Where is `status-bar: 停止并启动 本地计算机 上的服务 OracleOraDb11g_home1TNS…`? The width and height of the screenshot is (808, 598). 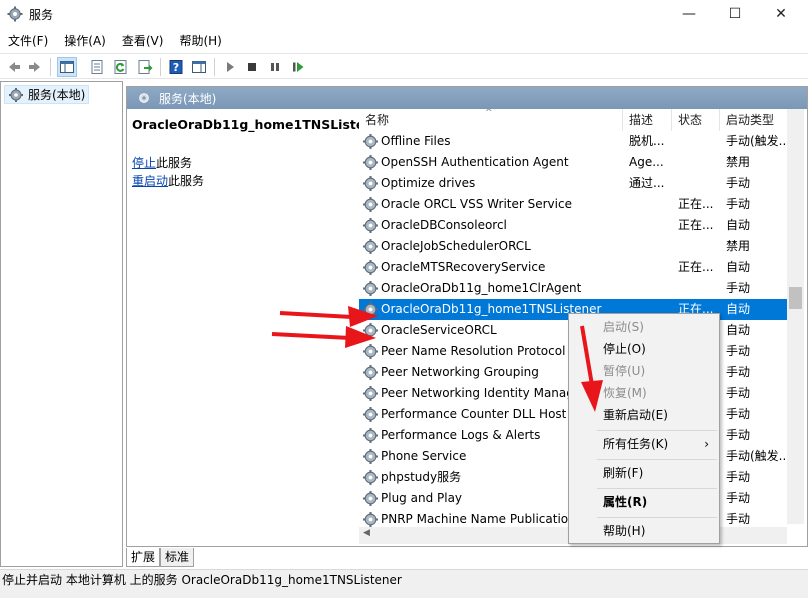 status-bar: 停止并启动 本地计算机 上的服务 OracleOraDb11g_home1TNS… is located at coordinates (404, 580).